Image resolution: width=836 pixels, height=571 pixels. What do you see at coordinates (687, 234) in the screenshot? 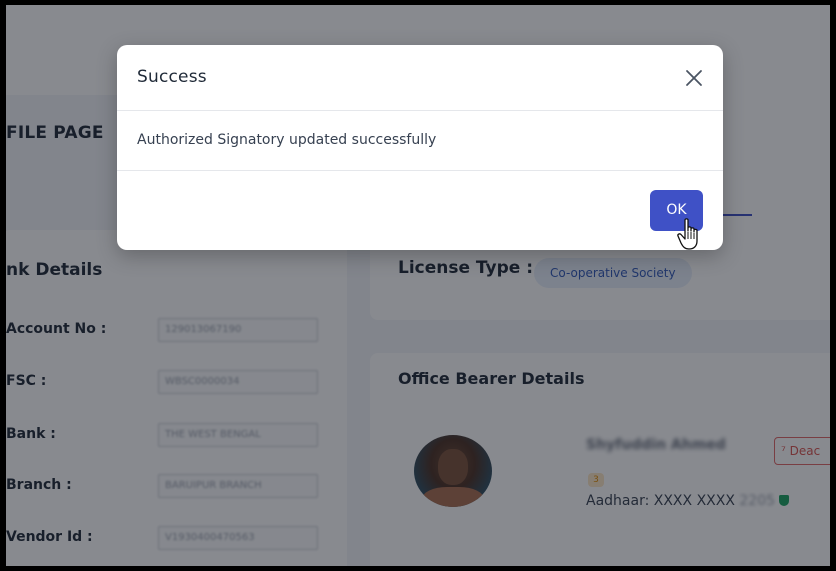
I see `hand-pointer-icon` at bounding box center [687, 234].